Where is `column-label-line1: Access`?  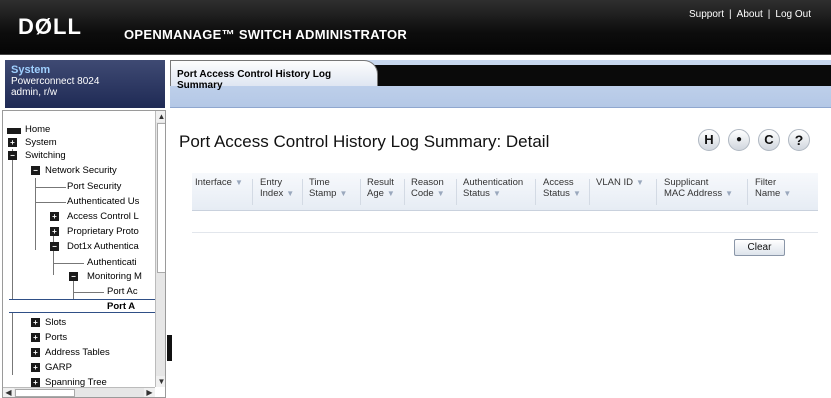
column-label-line1: Access is located at coordinates (558, 182).